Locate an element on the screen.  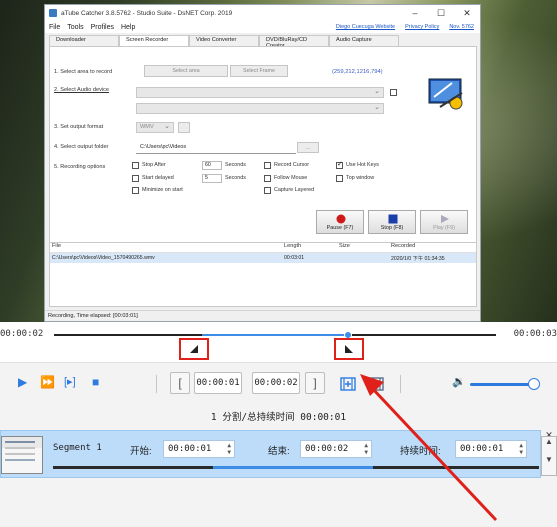
playback-controls: ▶ ⏩ [▸] ■ [ 00:00:01 00:00:02 ] 🔉 is located at coordinates (278, 383).